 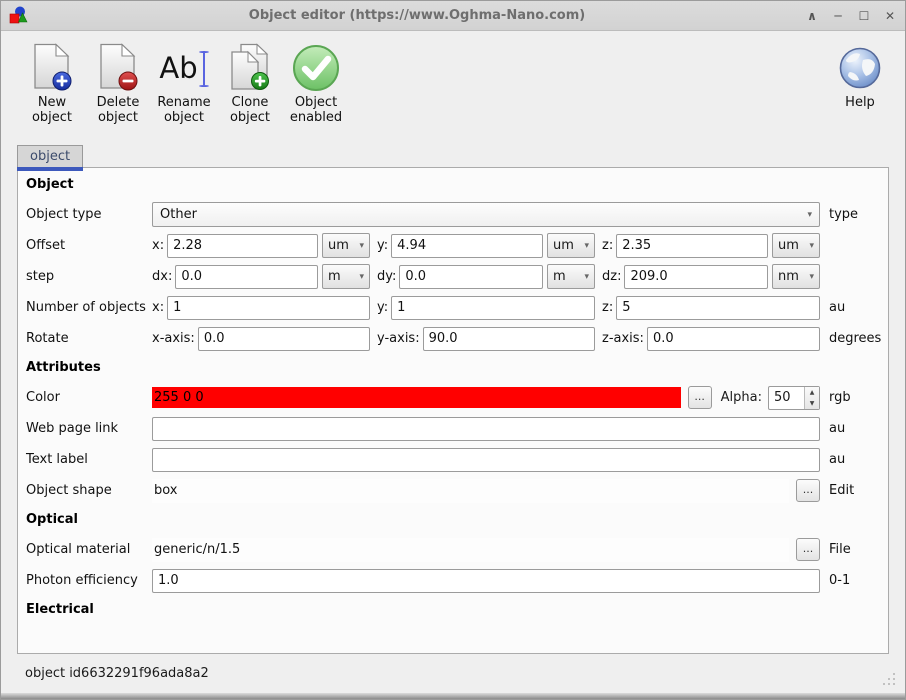 What do you see at coordinates (250, 68) in the screenshot?
I see `documents-plus-icon` at bounding box center [250, 68].